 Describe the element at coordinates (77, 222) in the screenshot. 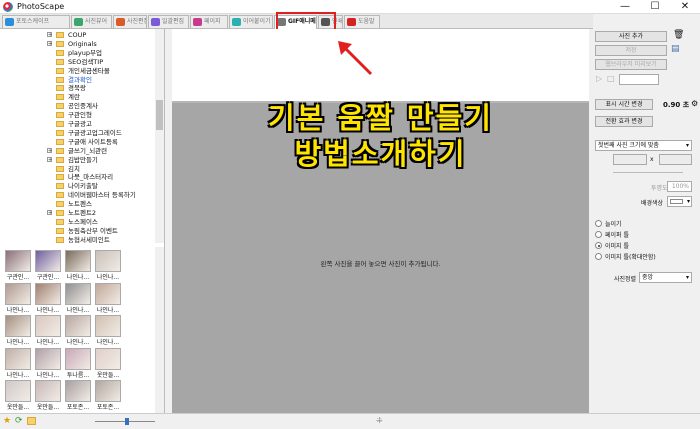

I see `tree-item: 노스페이스` at that location.